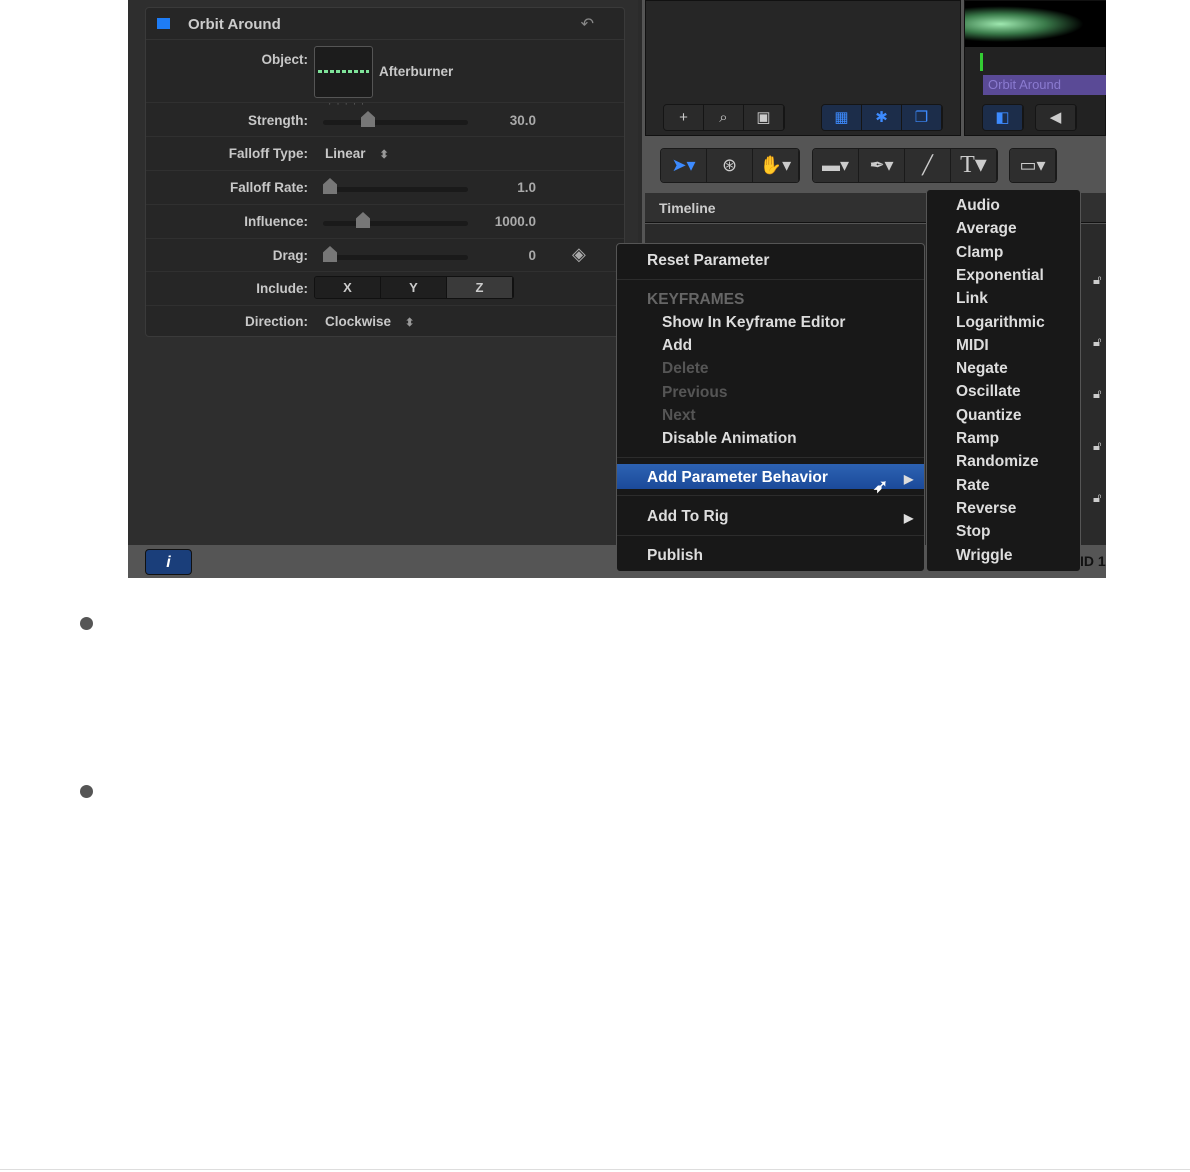 This screenshot has width=1190, height=1172. I want to click on reset-icon: ↶, so click(587, 24).